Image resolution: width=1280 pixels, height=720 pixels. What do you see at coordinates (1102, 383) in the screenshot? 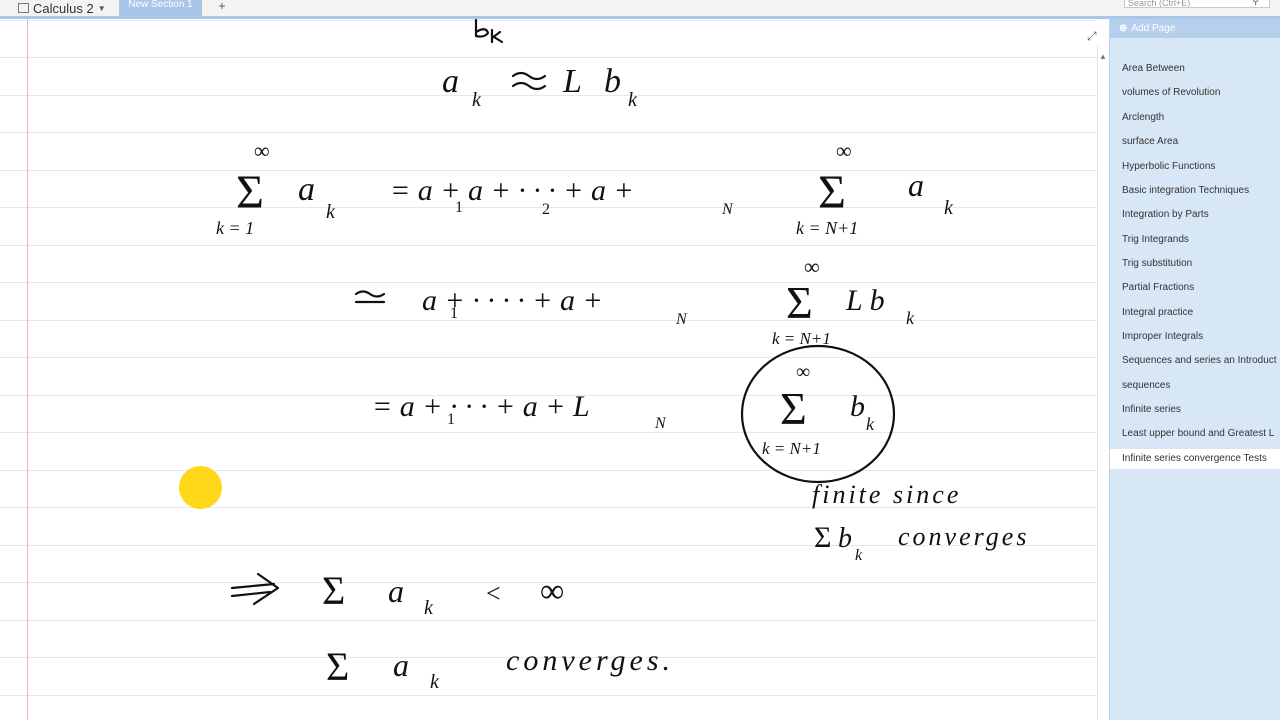
I see `vertical-scrollbar` at bounding box center [1102, 383].